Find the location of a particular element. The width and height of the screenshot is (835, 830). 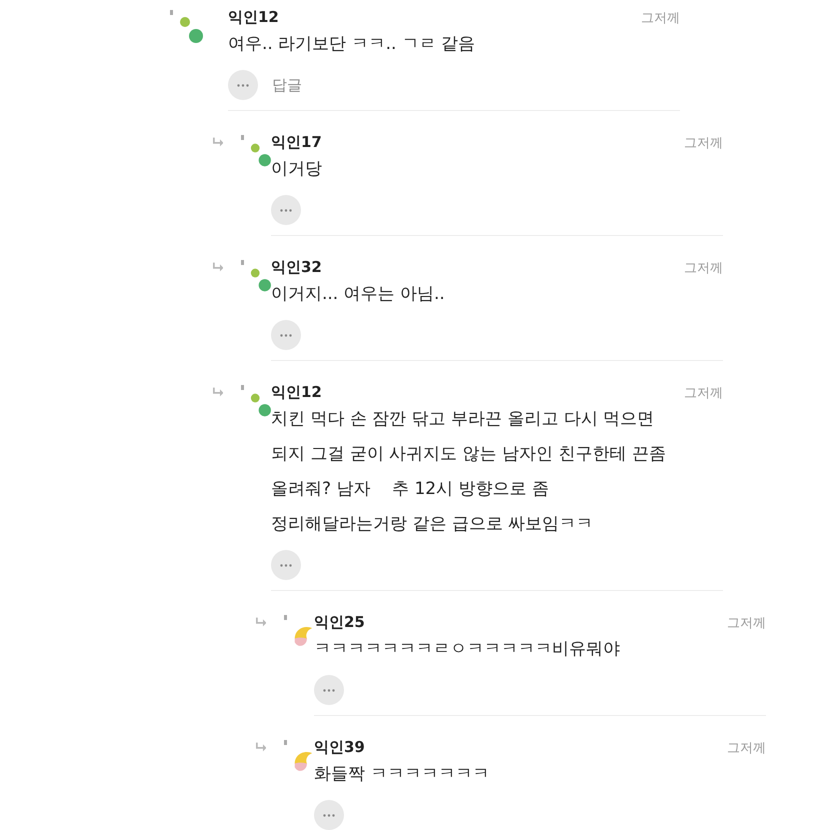

author-name: 익인17 is located at coordinates (296, 142).